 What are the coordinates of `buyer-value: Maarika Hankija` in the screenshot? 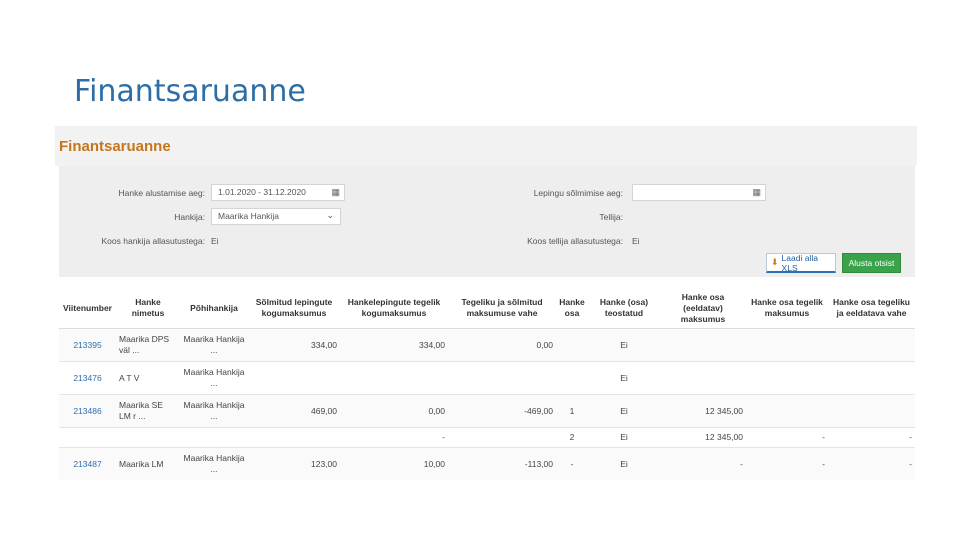 It's located at (248, 216).